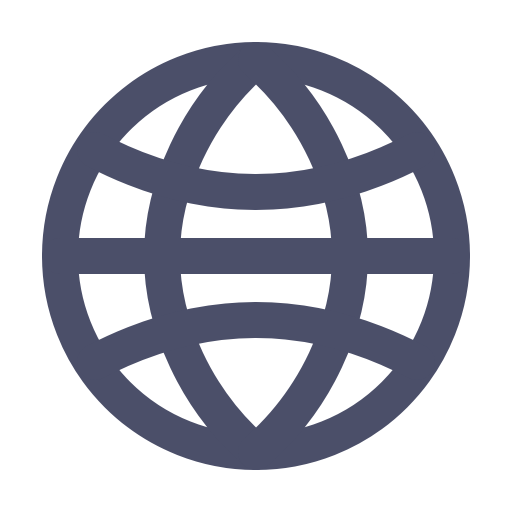  I want to click on globe-latitude-lower, so click(256, 341).